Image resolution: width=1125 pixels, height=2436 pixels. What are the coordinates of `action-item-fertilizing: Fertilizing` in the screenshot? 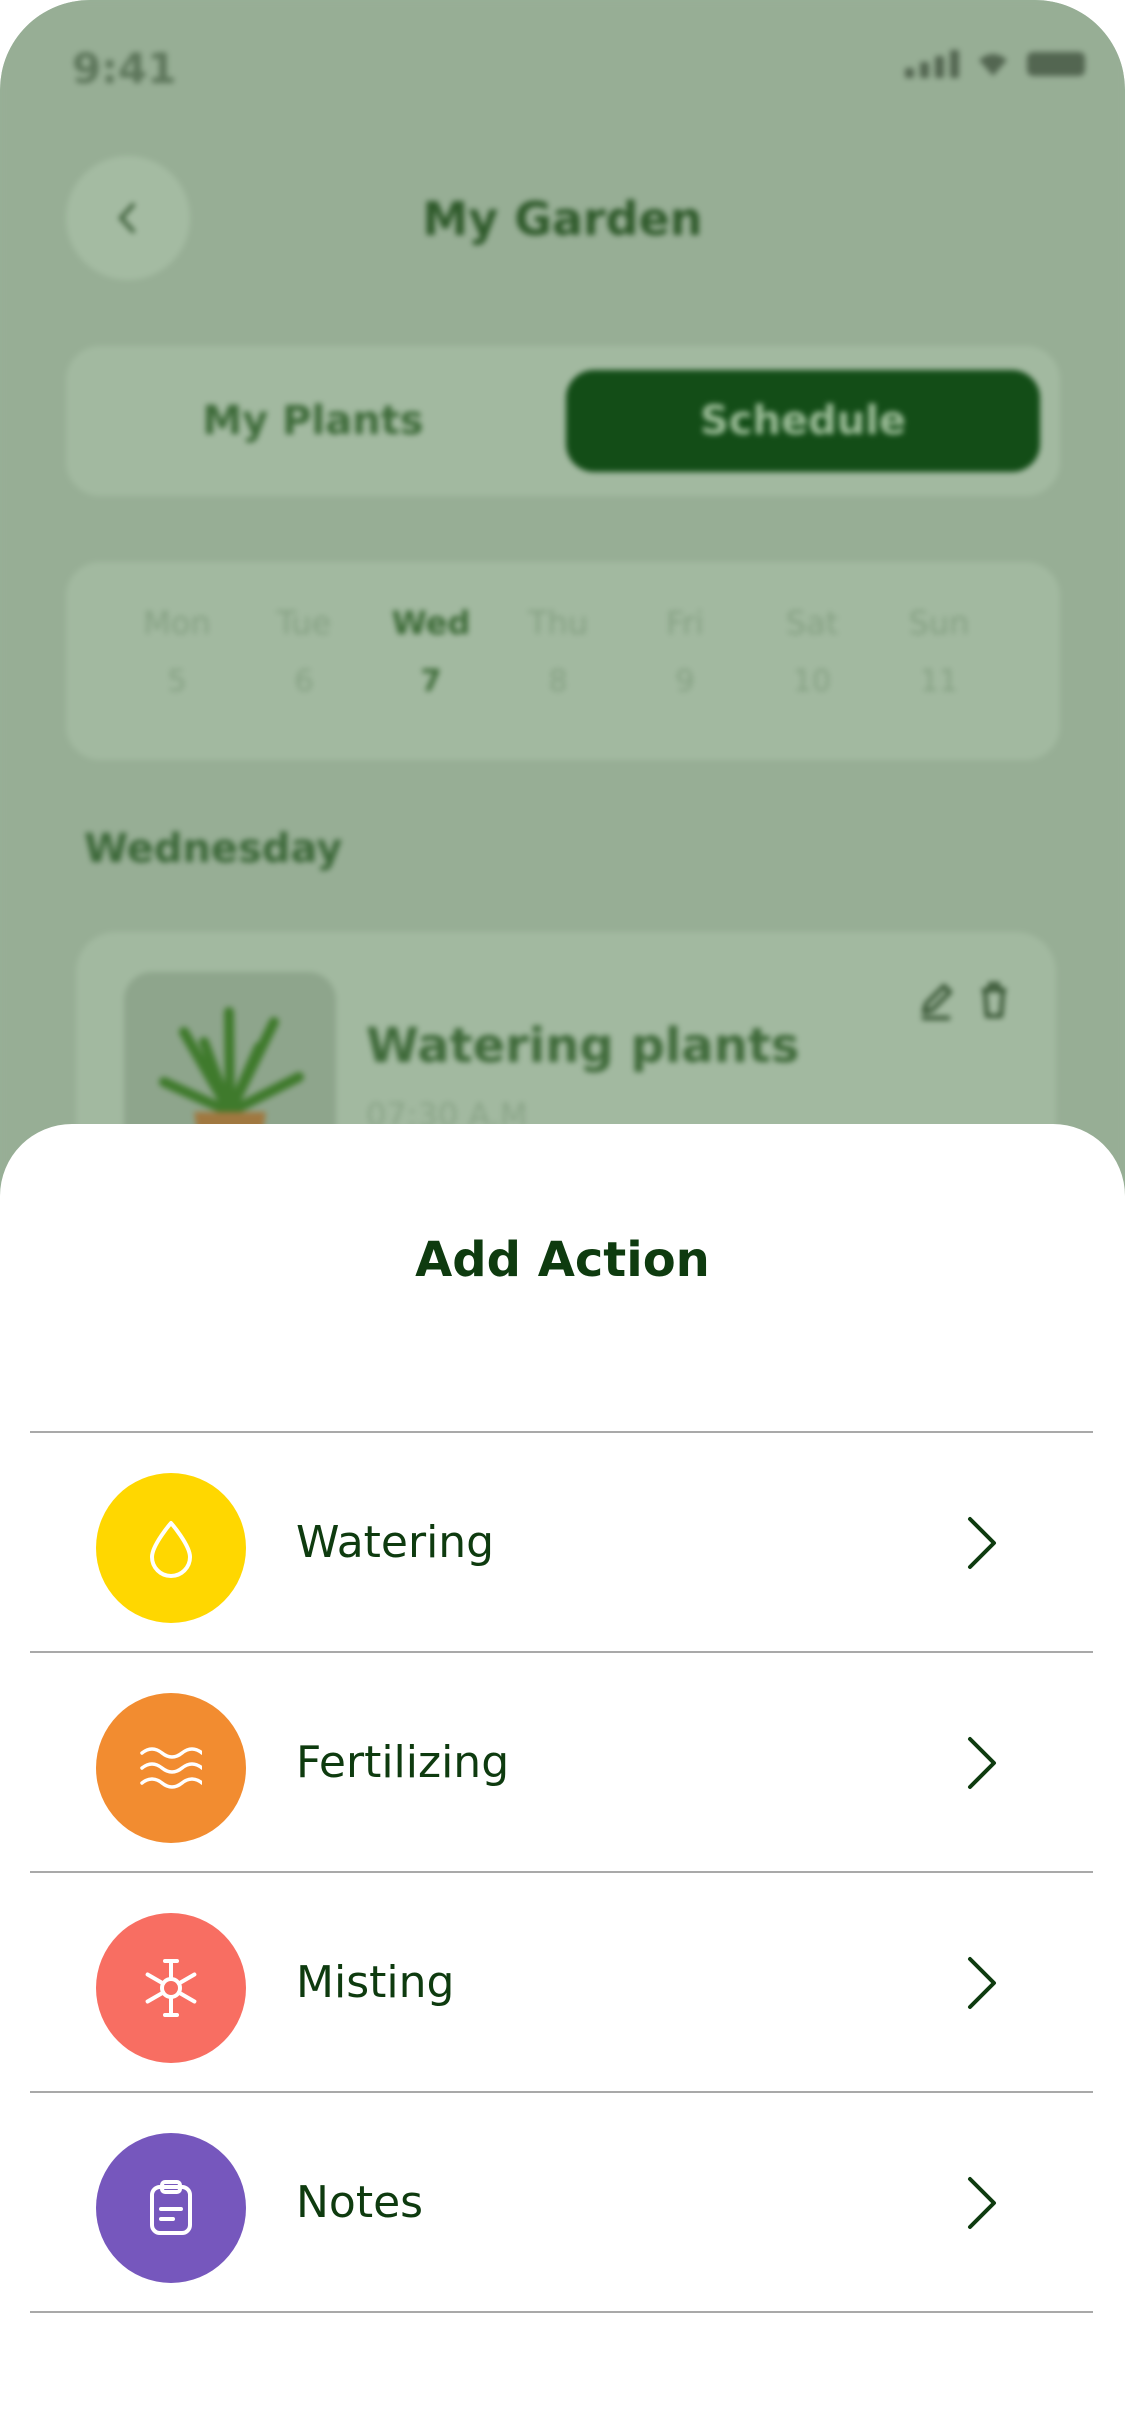 It's located at (561, 1761).